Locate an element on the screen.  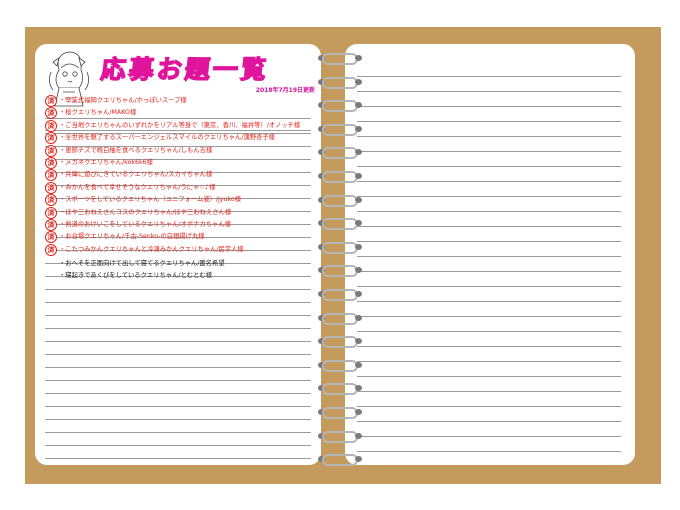
list-item: 済・メガネクエリちゃん/kok6k6様 is located at coordinates (180, 162).